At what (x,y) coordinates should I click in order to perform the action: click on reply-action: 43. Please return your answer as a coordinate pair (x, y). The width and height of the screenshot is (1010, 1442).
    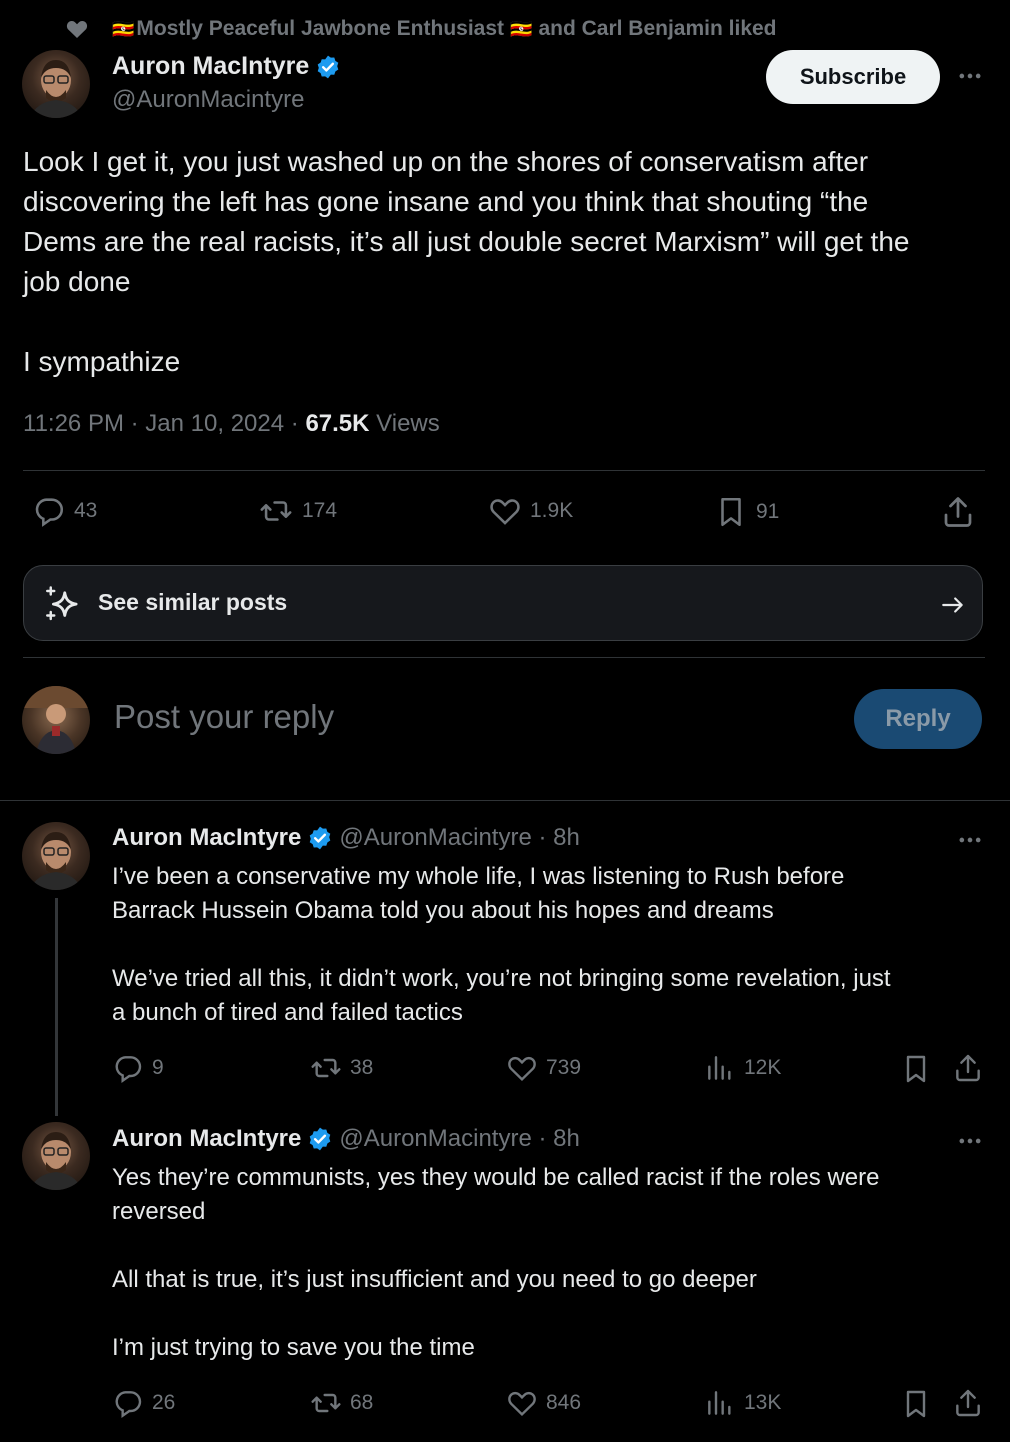
    Looking at the image, I should click on (64, 511).